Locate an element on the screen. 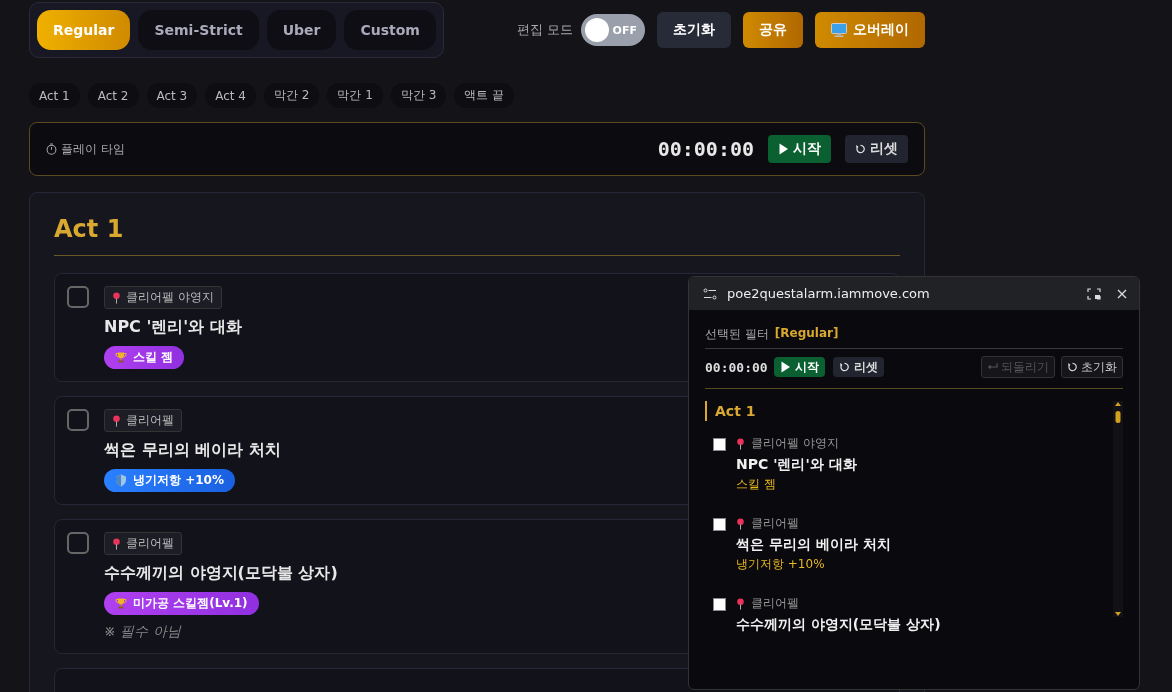 This screenshot has width=1172, height=692. reward-badge: 미가공 스킬젬(Lv.1) is located at coordinates (181, 603).